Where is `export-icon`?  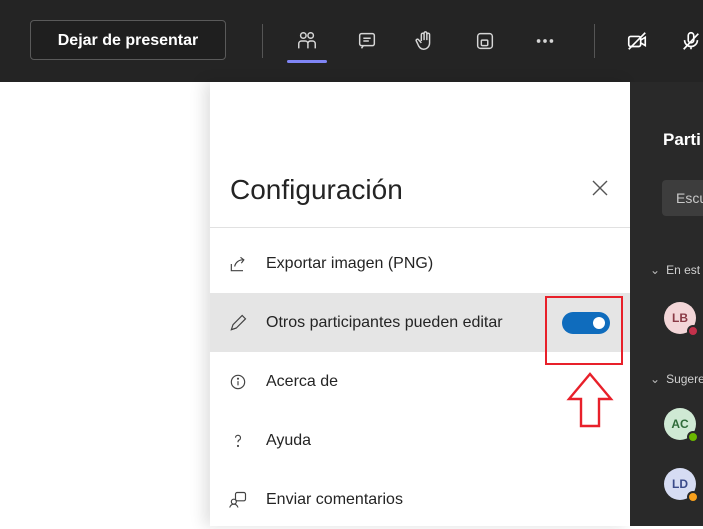 export-icon is located at coordinates (238, 264).